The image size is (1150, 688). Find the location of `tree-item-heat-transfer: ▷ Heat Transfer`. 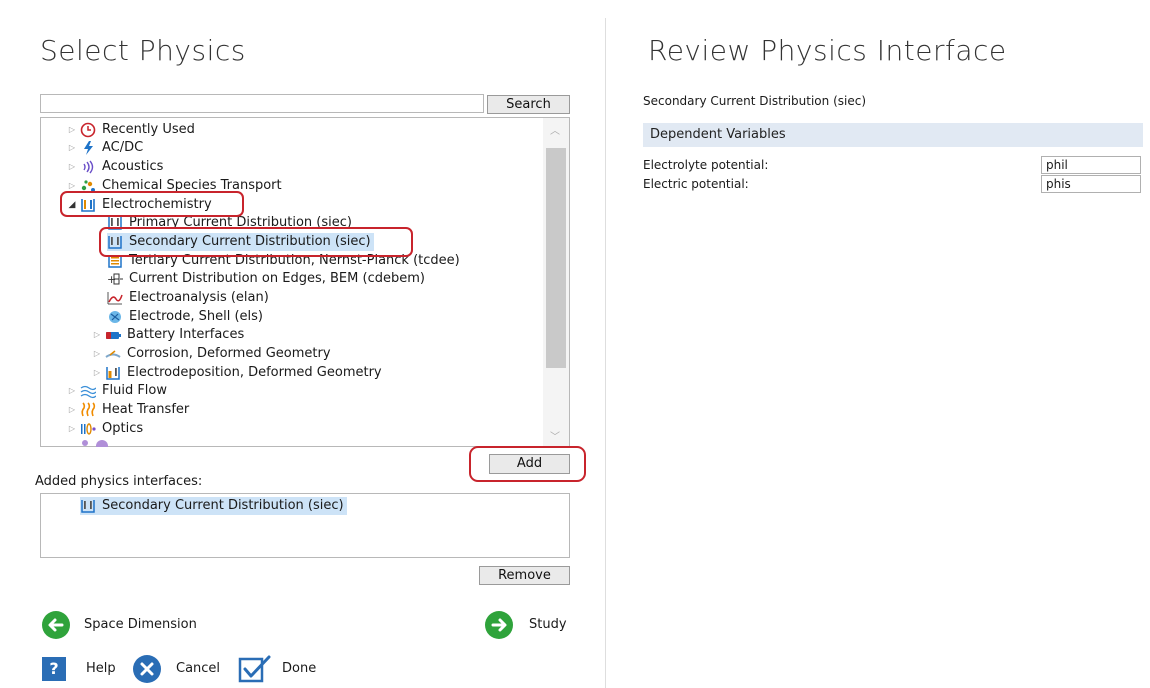

tree-item-heat-transfer: ▷ Heat Transfer is located at coordinates (127, 410).